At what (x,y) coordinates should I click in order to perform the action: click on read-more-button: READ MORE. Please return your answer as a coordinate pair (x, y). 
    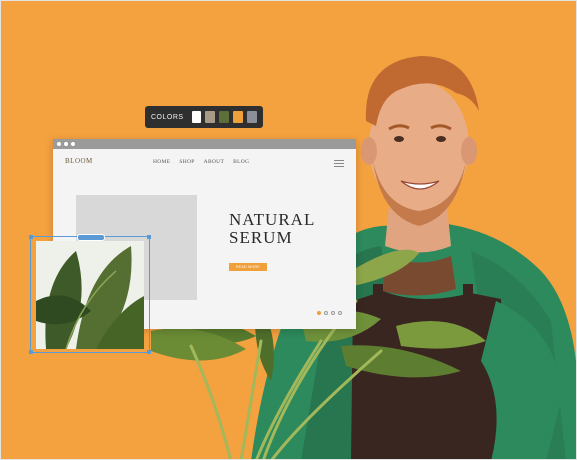
    Looking at the image, I should click on (248, 267).